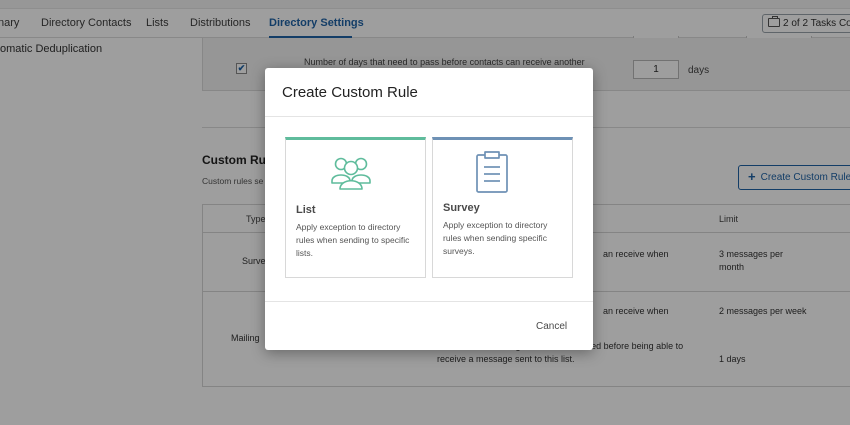 Image resolution: width=850 pixels, height=425 pixels. Describe the element at coordinates (492, 172) in the screenshot. I see `clipboard-icon` at that location.